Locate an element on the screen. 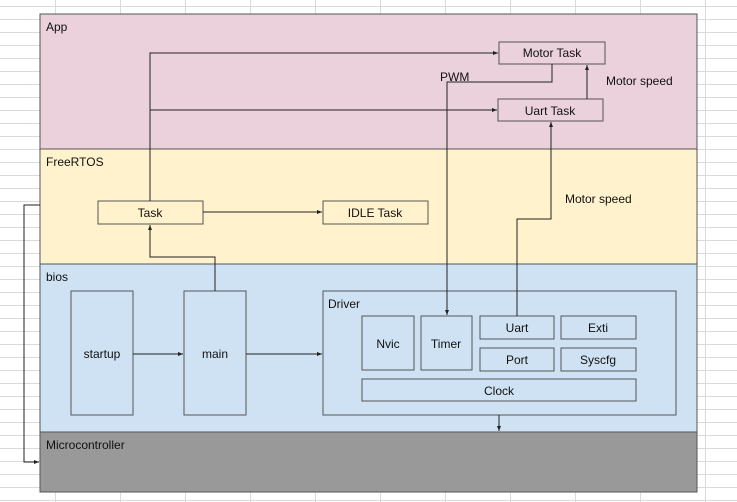 This screenshot has height=502, width=737. timer-label: Timer is located at coordinates (446, 344).